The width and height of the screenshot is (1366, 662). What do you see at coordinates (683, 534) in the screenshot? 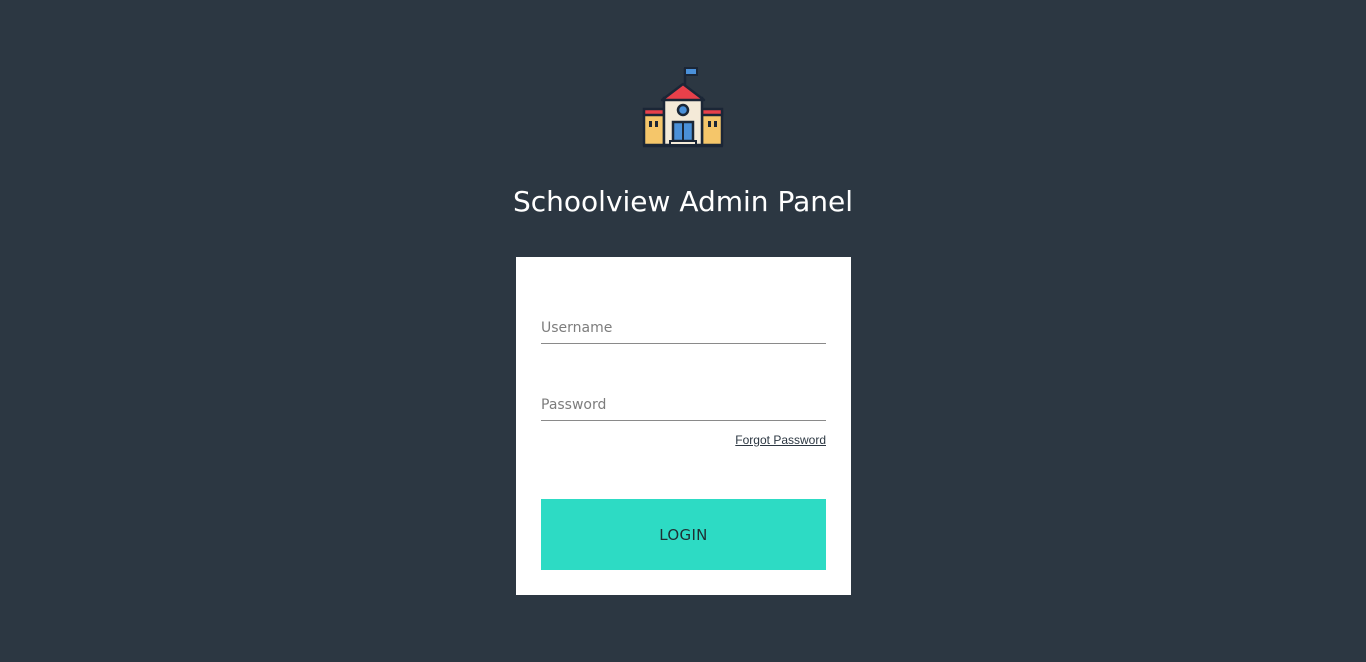
I see `login-button: LOGIN` at bounding box center [683, 534].